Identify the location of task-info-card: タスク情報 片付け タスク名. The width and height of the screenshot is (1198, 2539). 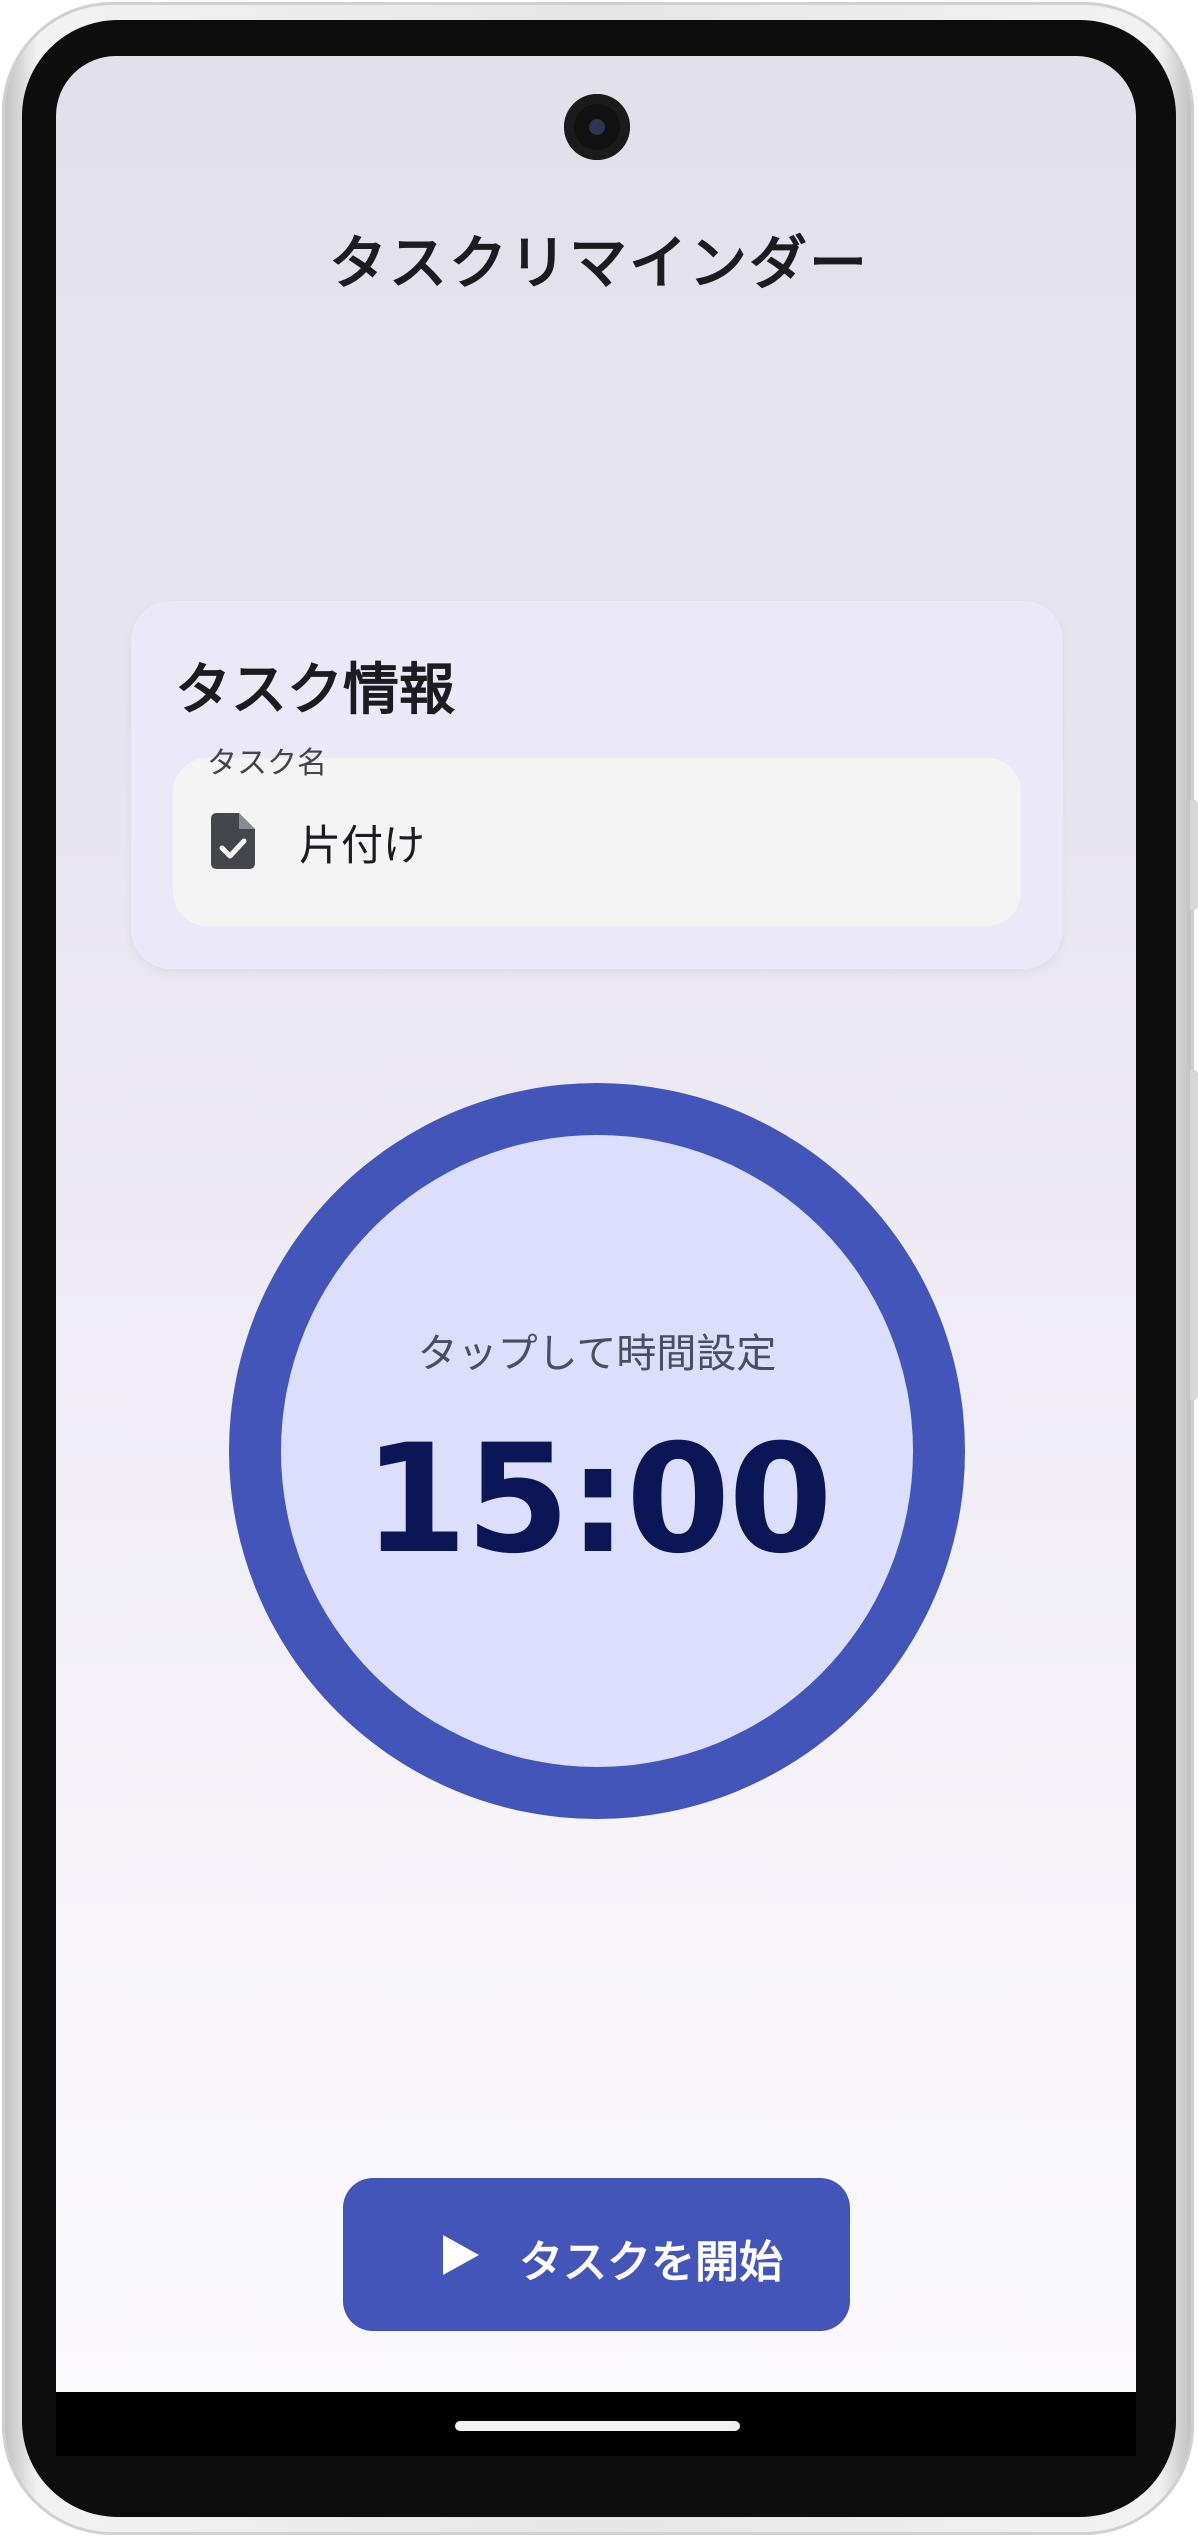
(597, 785).